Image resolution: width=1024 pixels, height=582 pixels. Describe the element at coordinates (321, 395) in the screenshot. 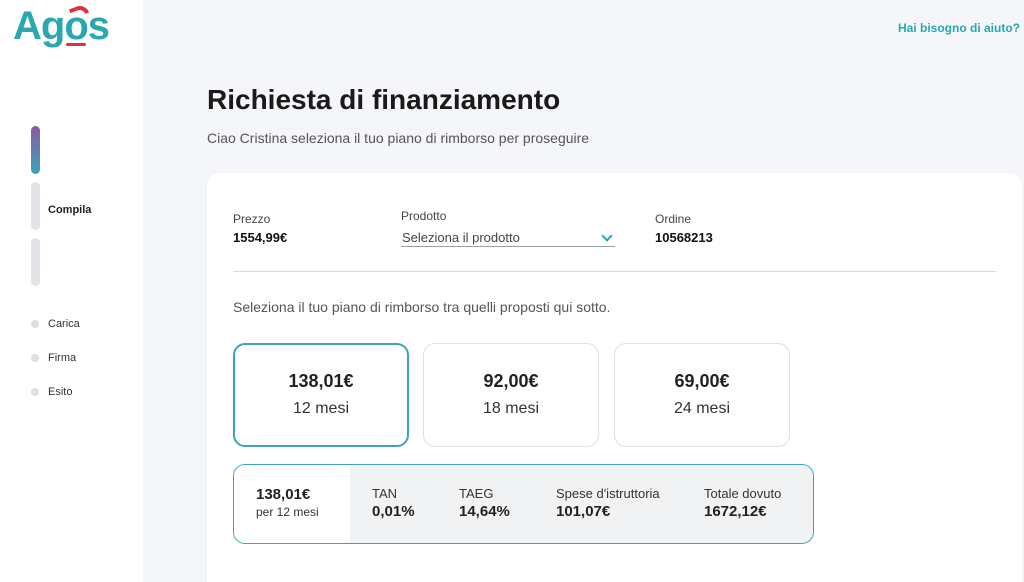

I see `plan-option-12: 138,01€ 12 mesi` at that location.